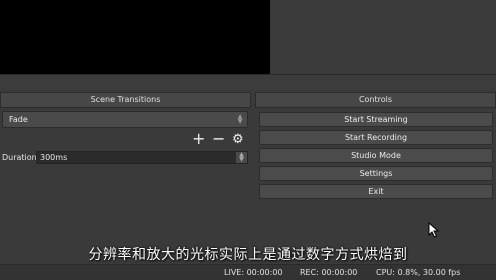 This screenshot has width=496, height=280. I want to click on scene-transitions-title: Scene Transitions, so click(125, 100).